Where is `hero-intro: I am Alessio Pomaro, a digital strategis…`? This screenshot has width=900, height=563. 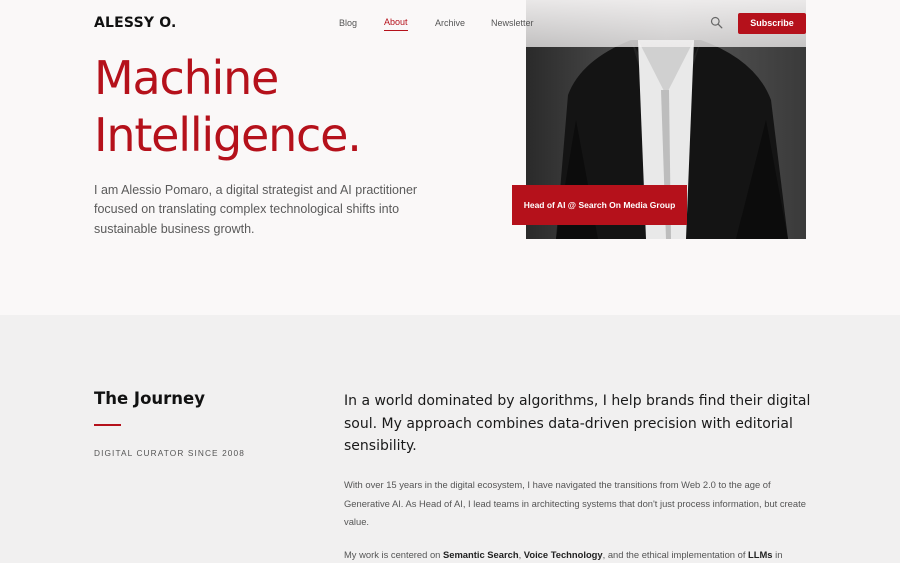
hero-intro: I am Alessio Pomaro, a digital strategis… is located at coordinates (256, 209).